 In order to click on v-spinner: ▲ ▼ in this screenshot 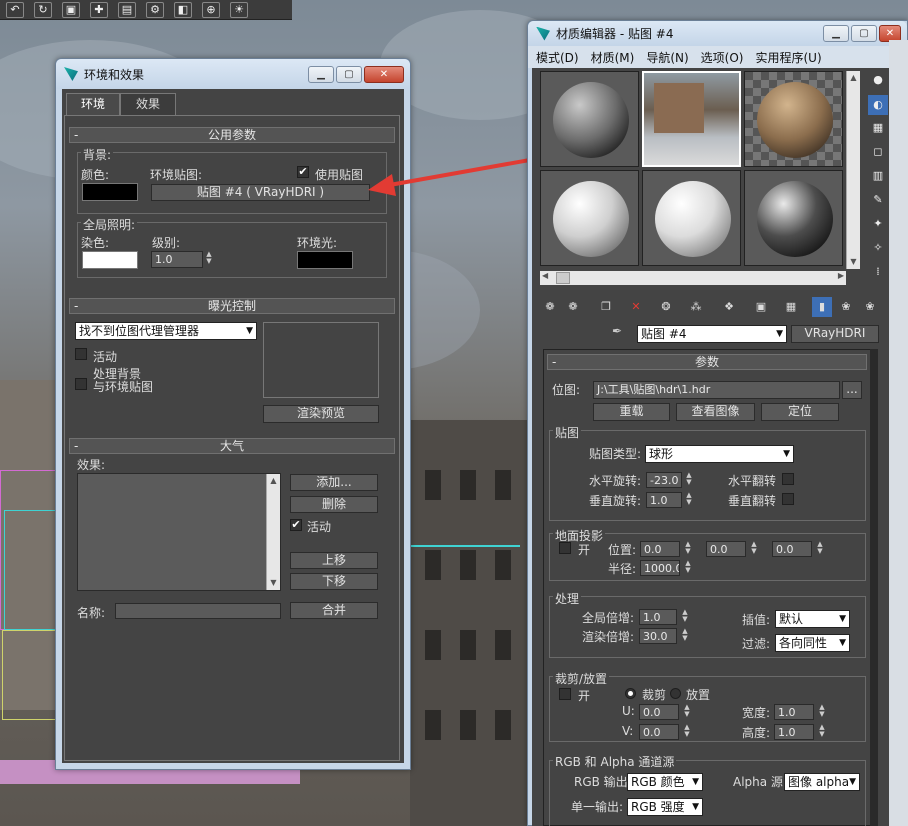, I will do `click(687, 731)`.